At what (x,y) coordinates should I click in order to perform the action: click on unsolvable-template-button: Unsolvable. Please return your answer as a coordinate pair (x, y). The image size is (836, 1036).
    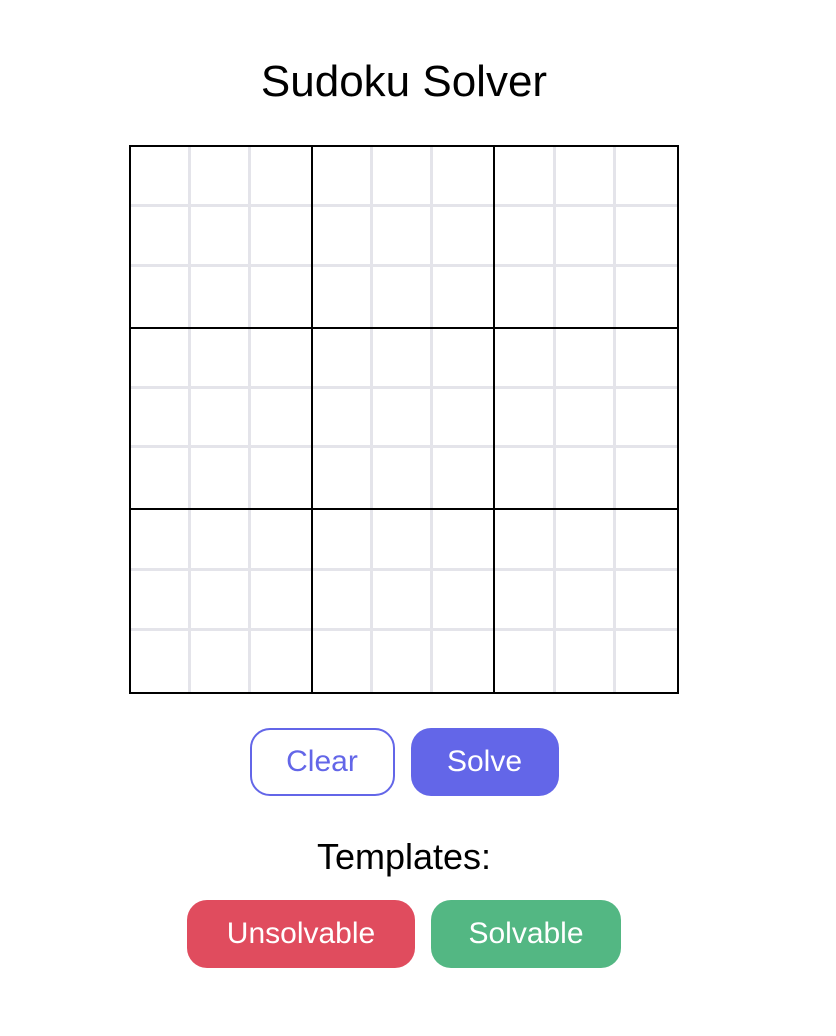
    Looking at the image, I should click on (301, 934).